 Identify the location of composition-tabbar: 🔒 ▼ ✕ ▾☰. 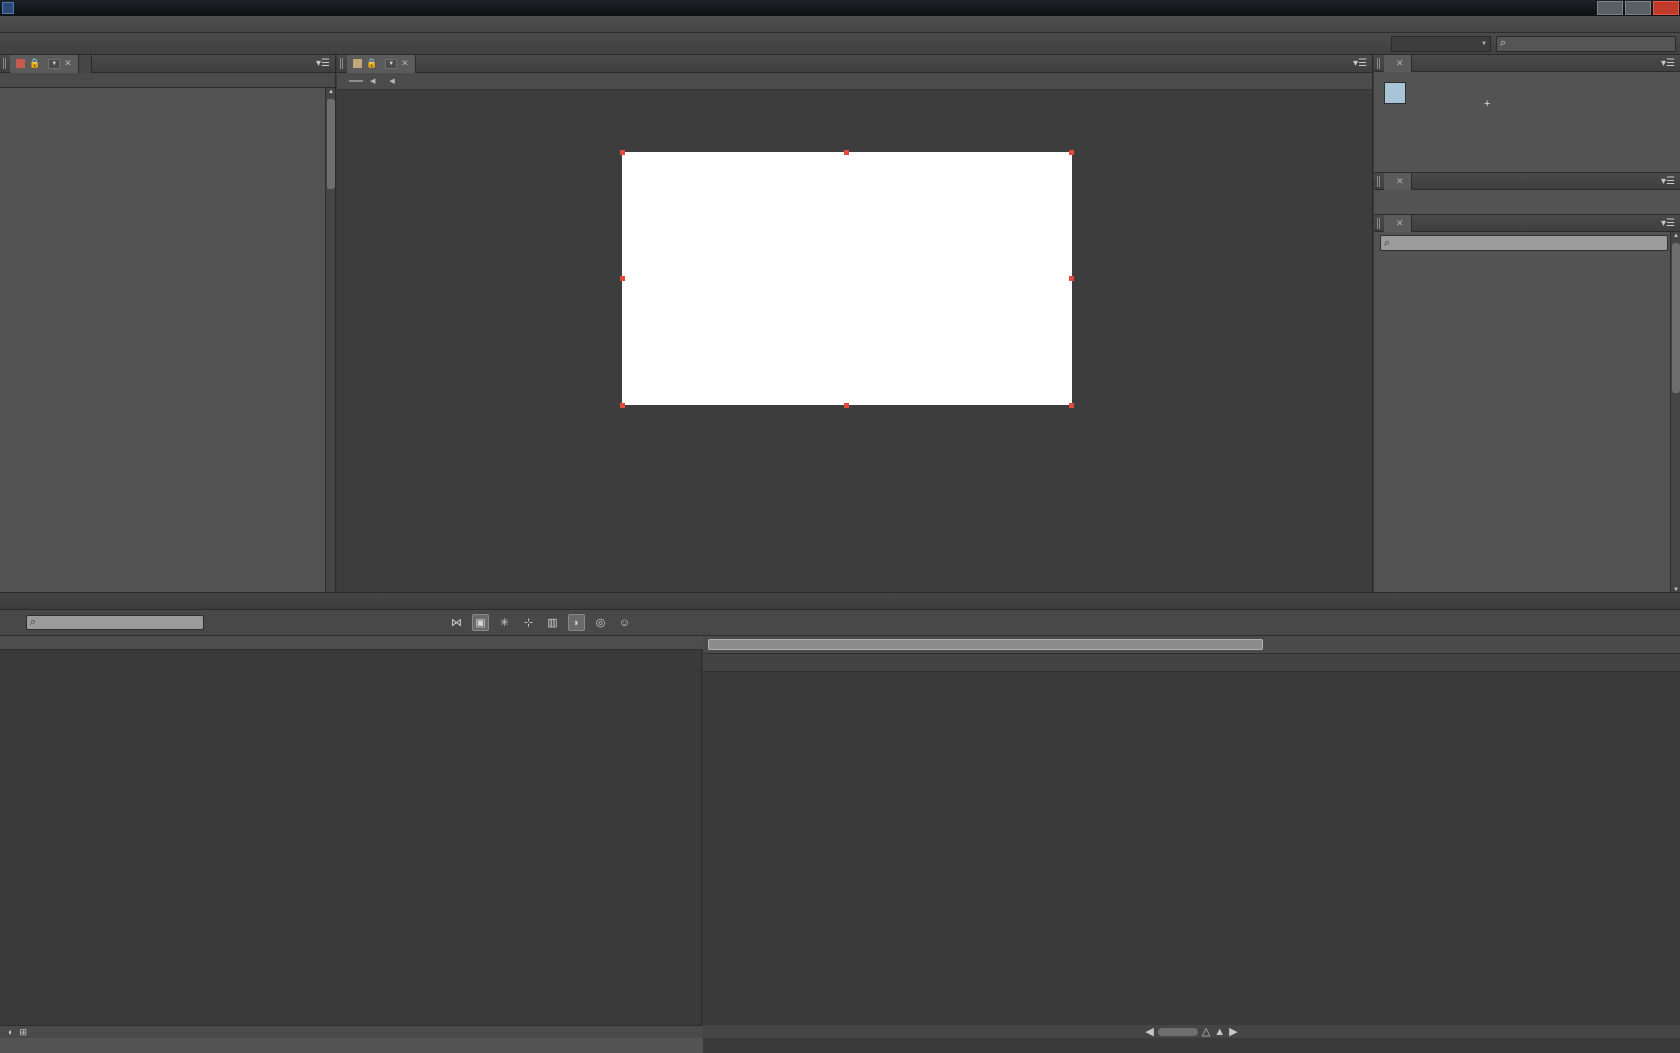
(854, 63).